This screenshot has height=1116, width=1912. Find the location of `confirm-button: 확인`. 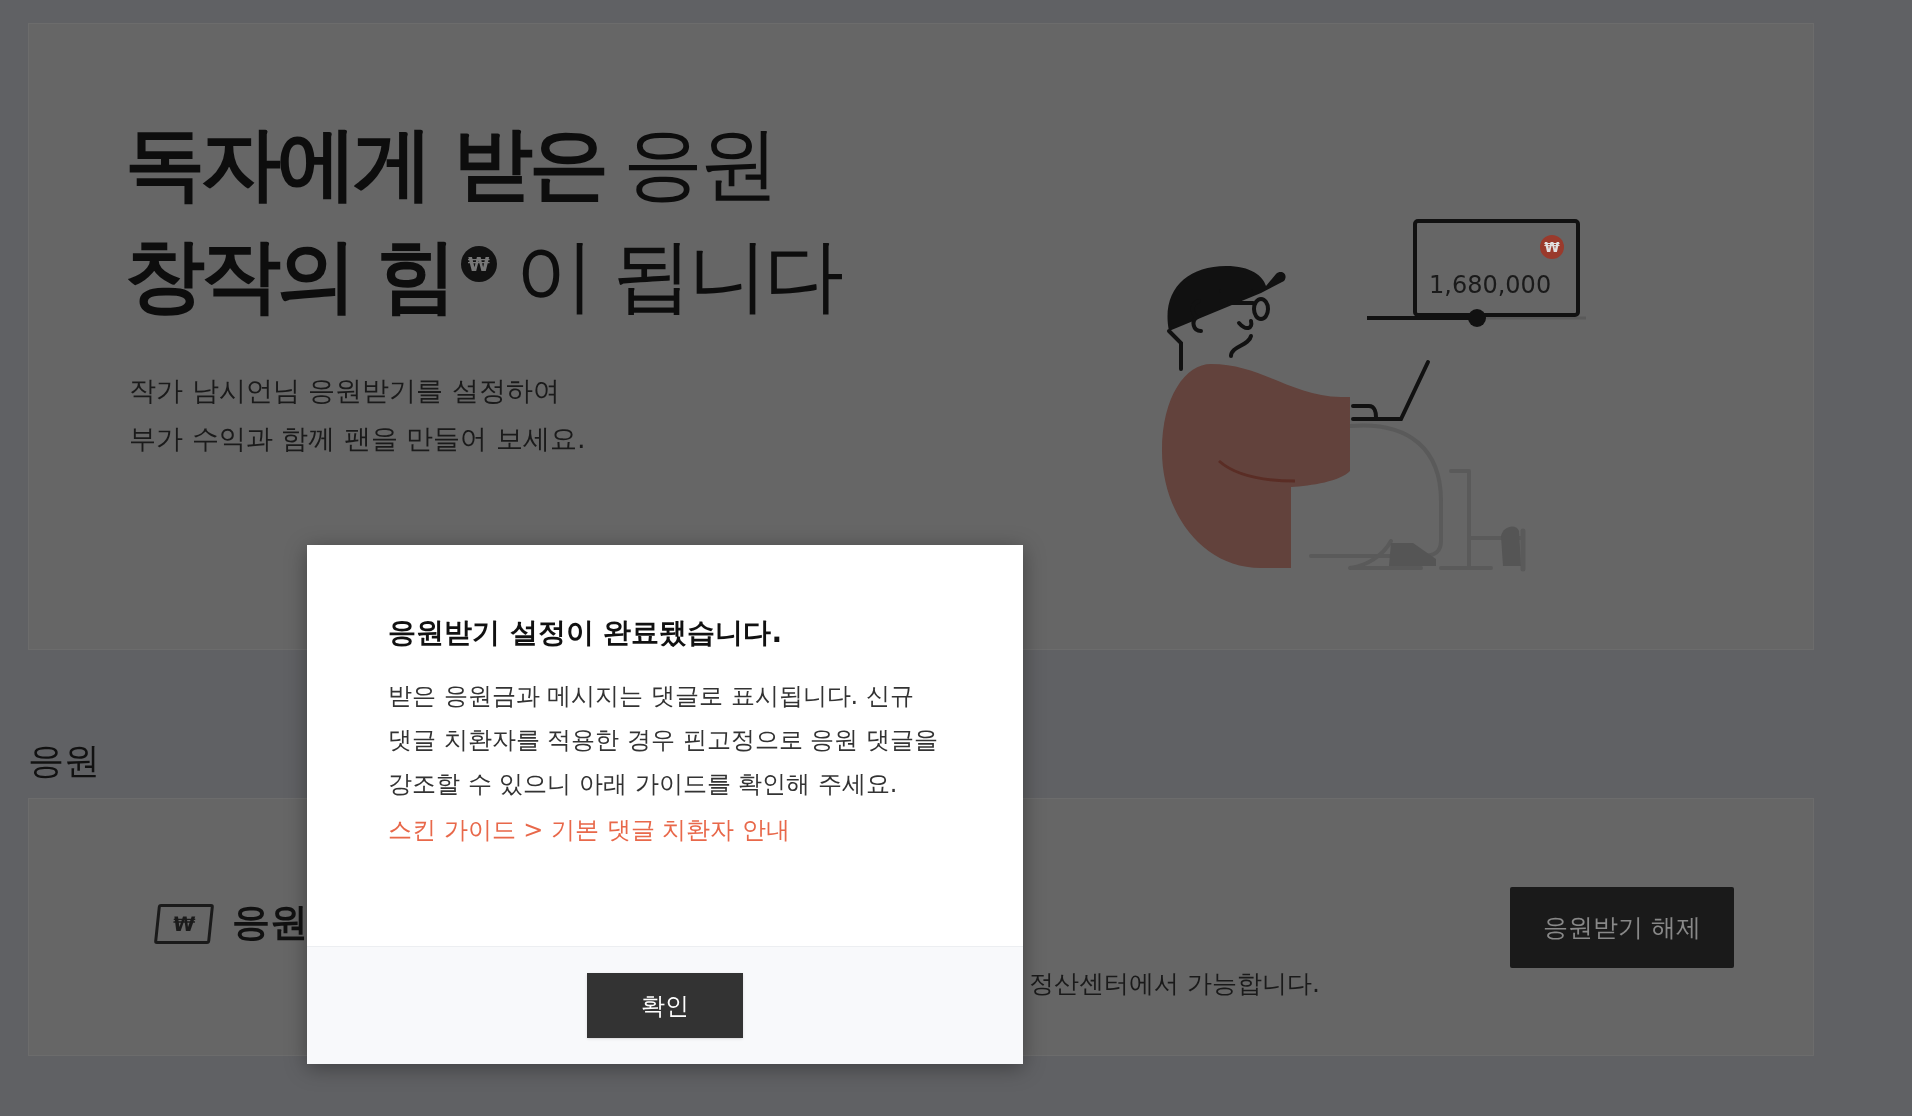

confirm-button: 확인 is located at coordinates (665, 1005).